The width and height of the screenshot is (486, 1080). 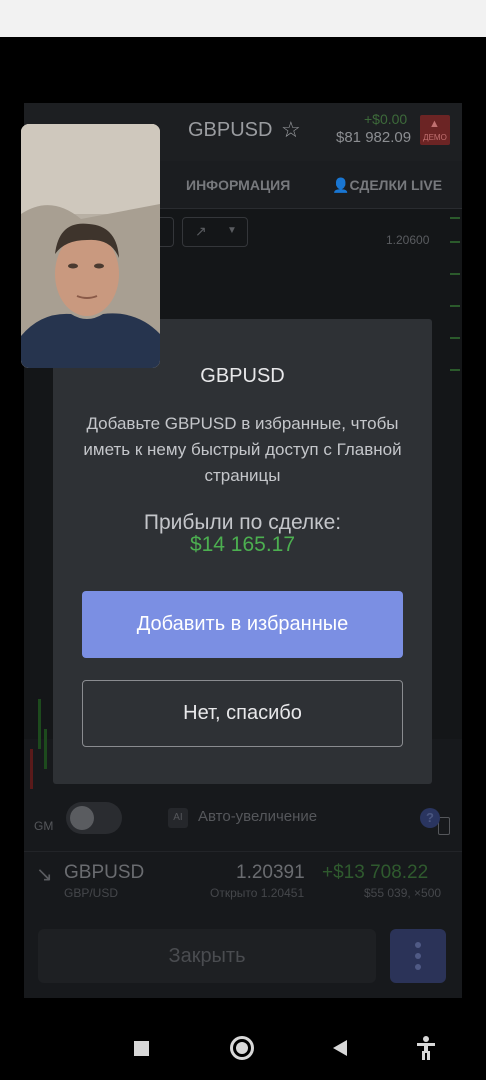 What do you see at coordinates (82, 818) in the screenshot?
I see `toggle-knob` at bounding box center [82, 818].